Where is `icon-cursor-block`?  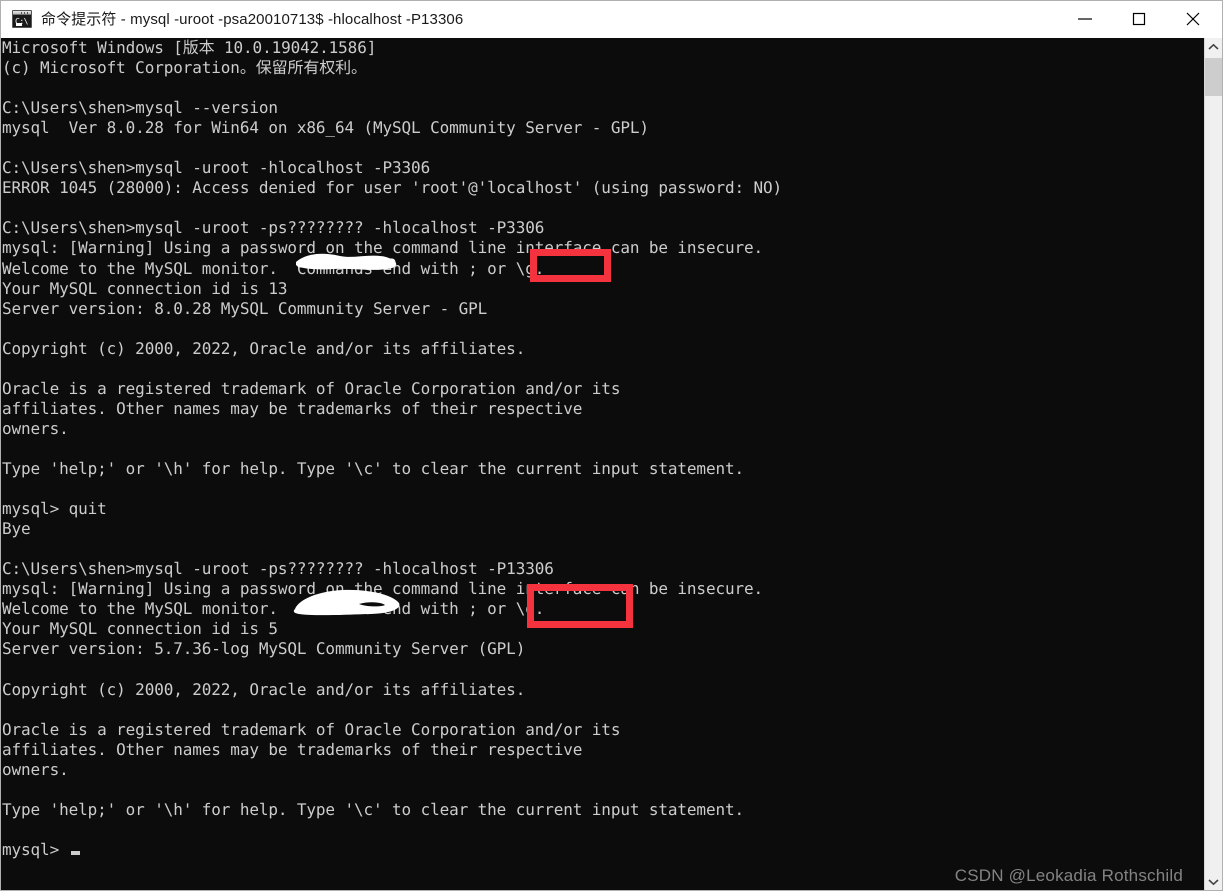 icon-cursor-block is located at coordinates (19, 24).